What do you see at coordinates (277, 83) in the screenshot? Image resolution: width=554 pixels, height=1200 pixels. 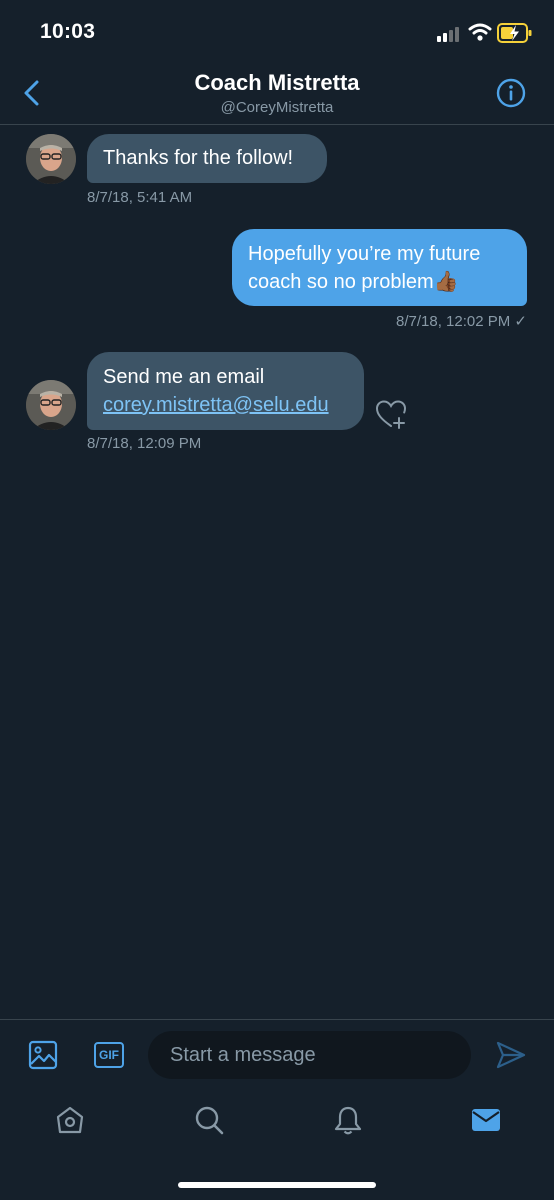 I see `contact-name: Coach Mistretta` at bounding box center [277, 83].